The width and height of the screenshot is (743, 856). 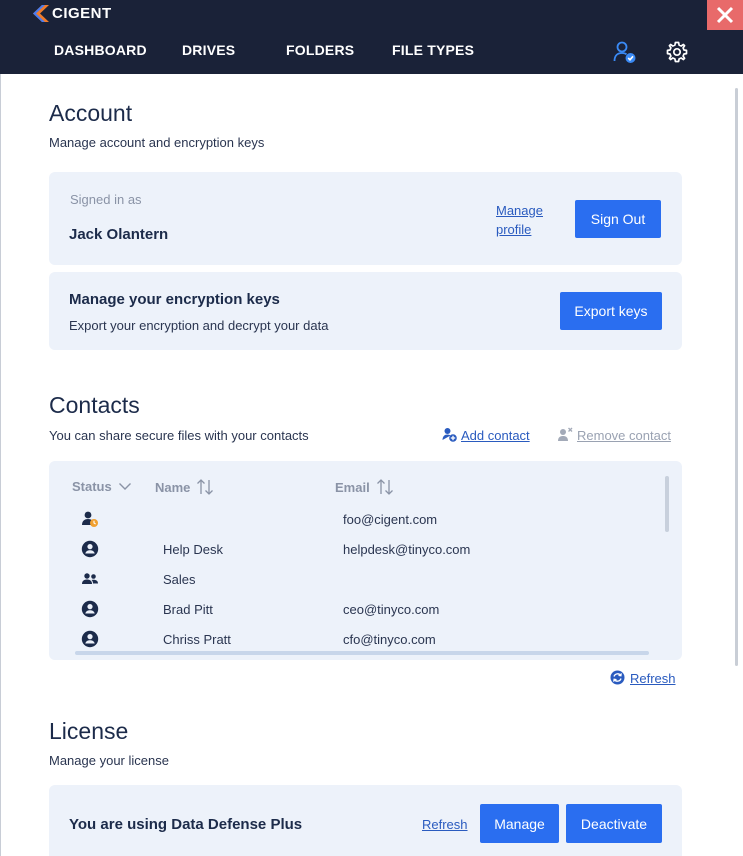 I want to click on contact-email: ceo@tinyco.com, so click(x=391, y=609).